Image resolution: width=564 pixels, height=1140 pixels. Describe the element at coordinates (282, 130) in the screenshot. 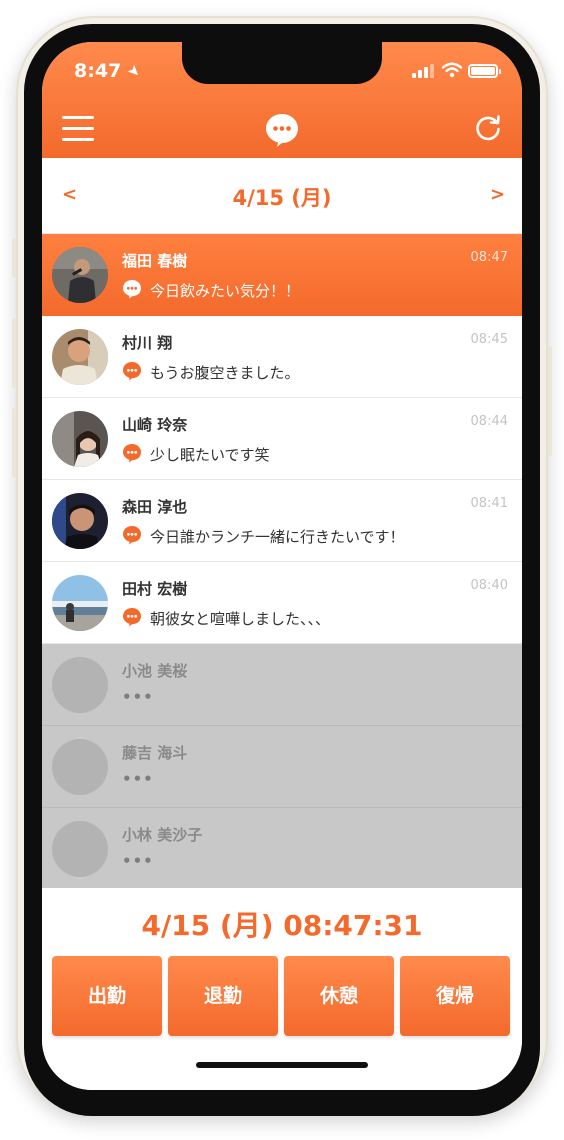

I see `chat-bubble-logo-icon` at that location.